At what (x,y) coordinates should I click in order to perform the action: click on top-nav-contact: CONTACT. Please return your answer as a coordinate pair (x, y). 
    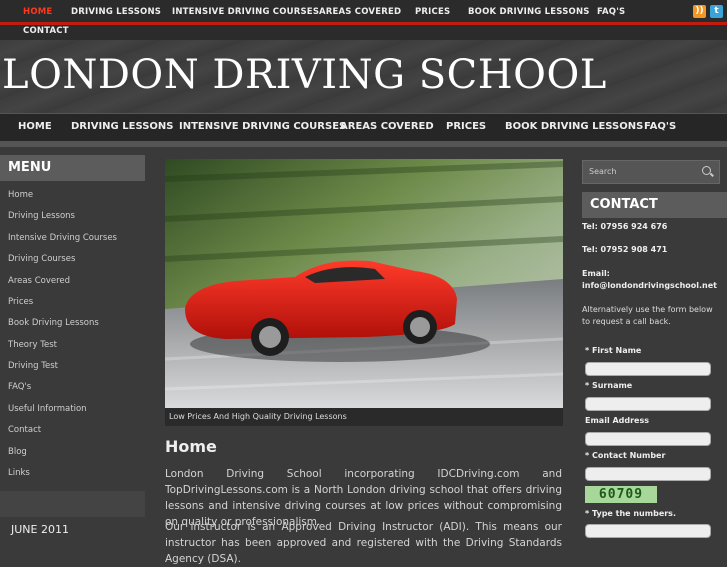
    Looking at the image, I should click on (46, 31).